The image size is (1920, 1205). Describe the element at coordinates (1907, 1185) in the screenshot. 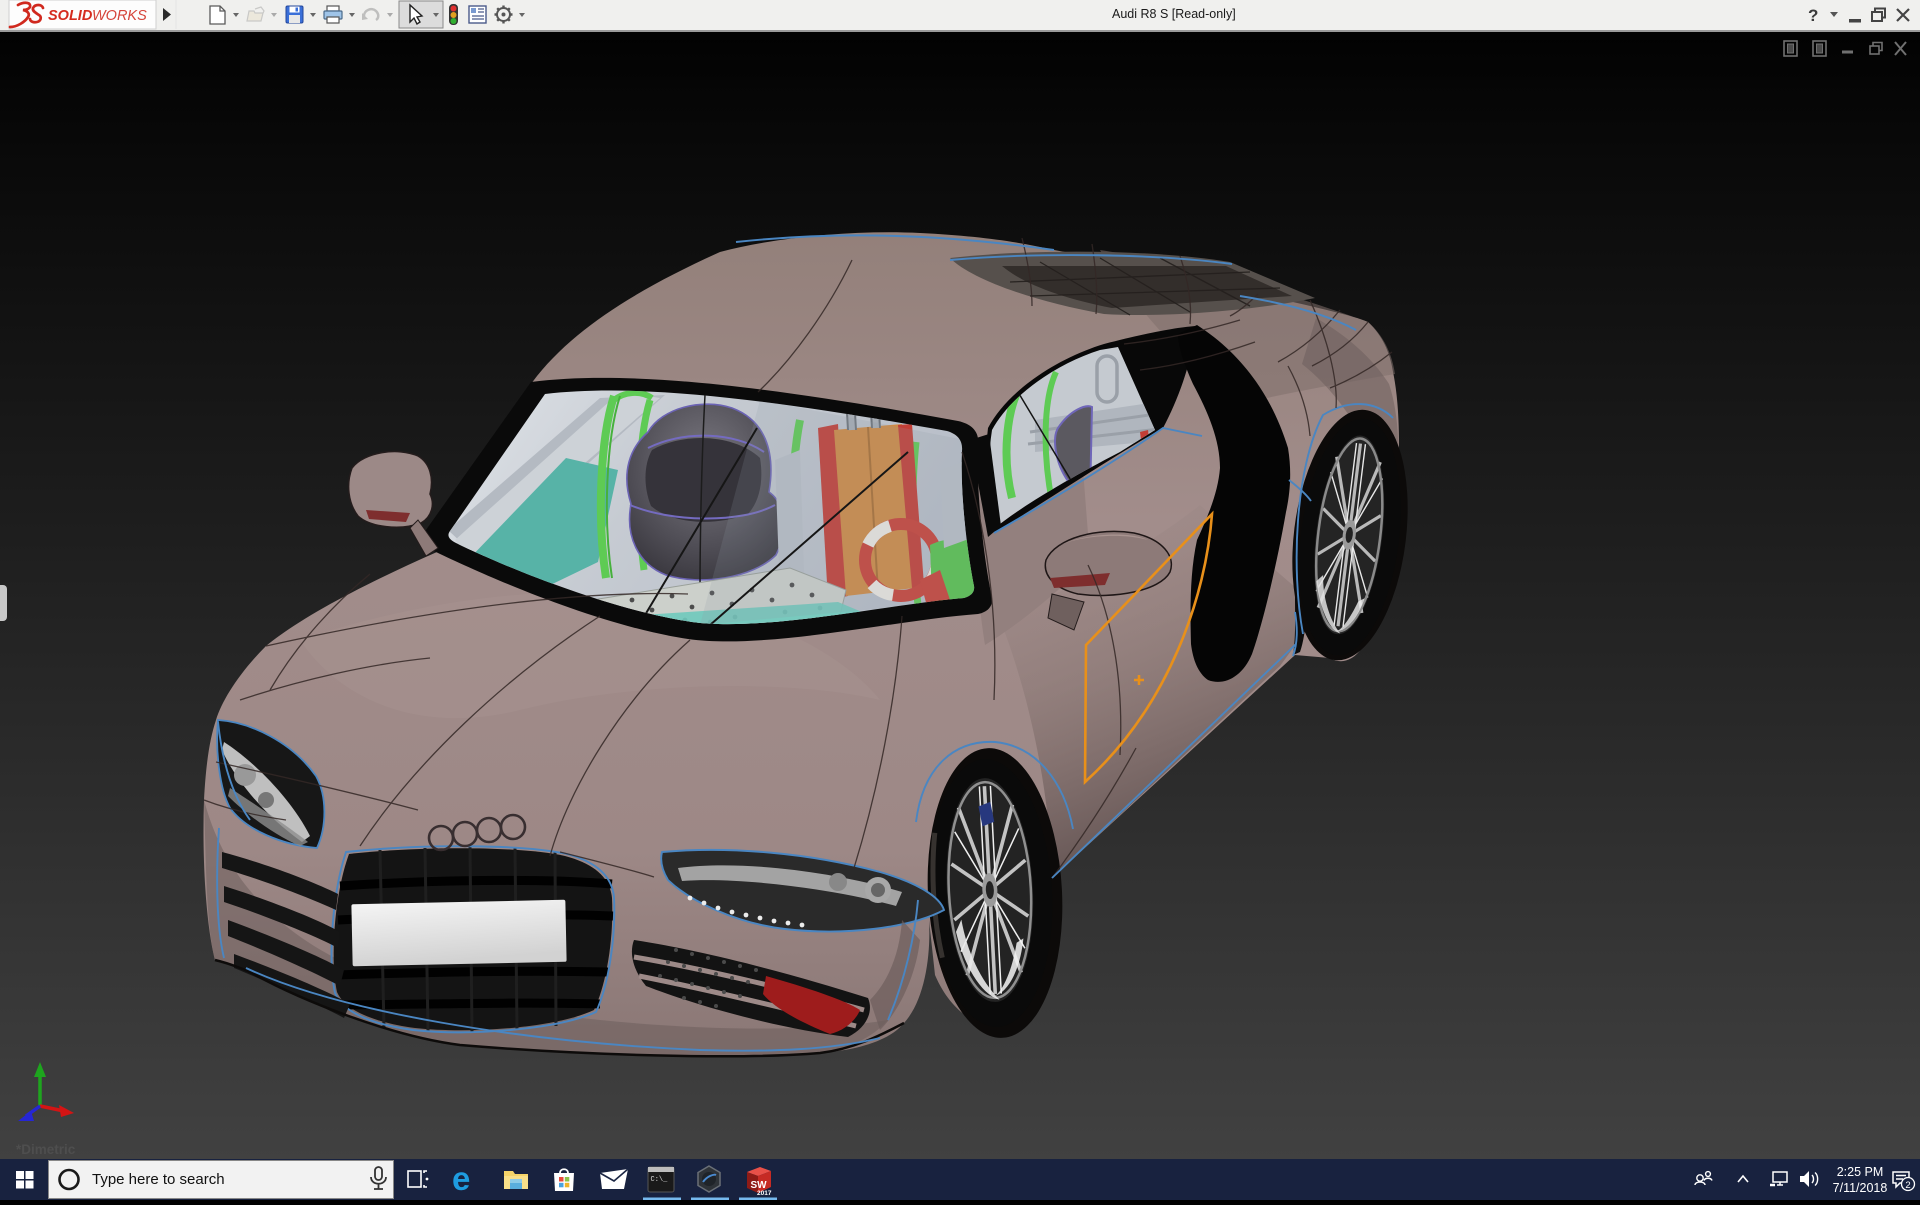

I see `svg-text: 2` at that location.